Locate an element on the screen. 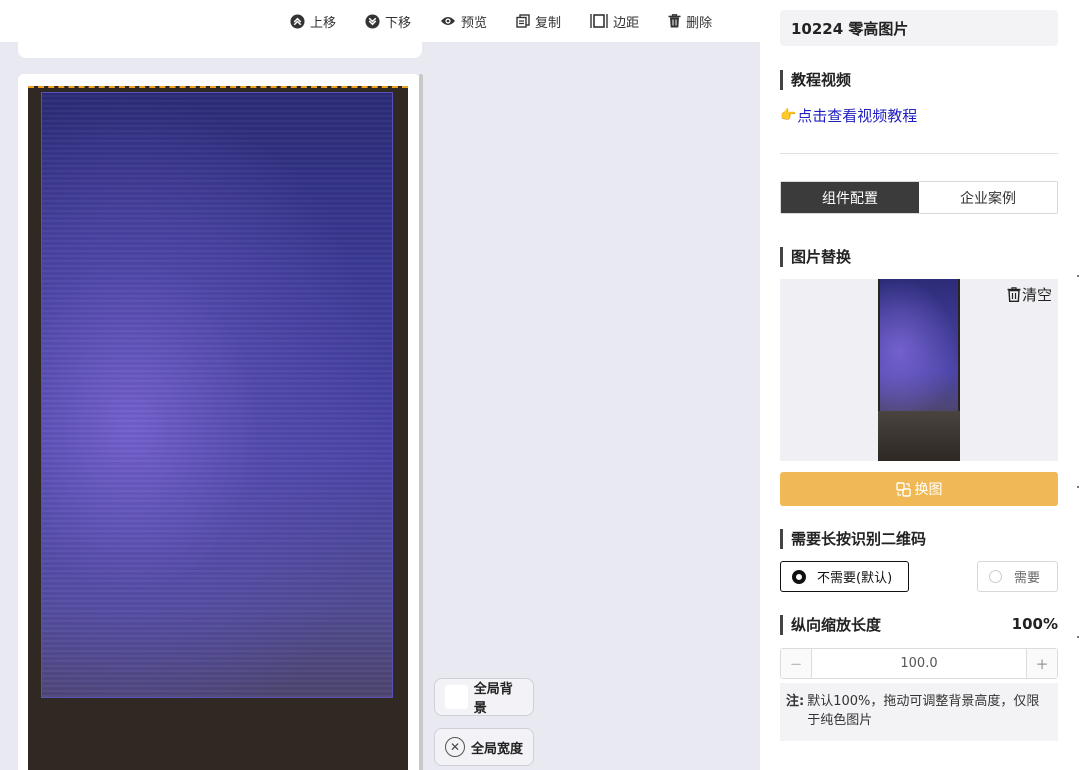  image-preview-area: 清空 is located at coordinates (919, 370).